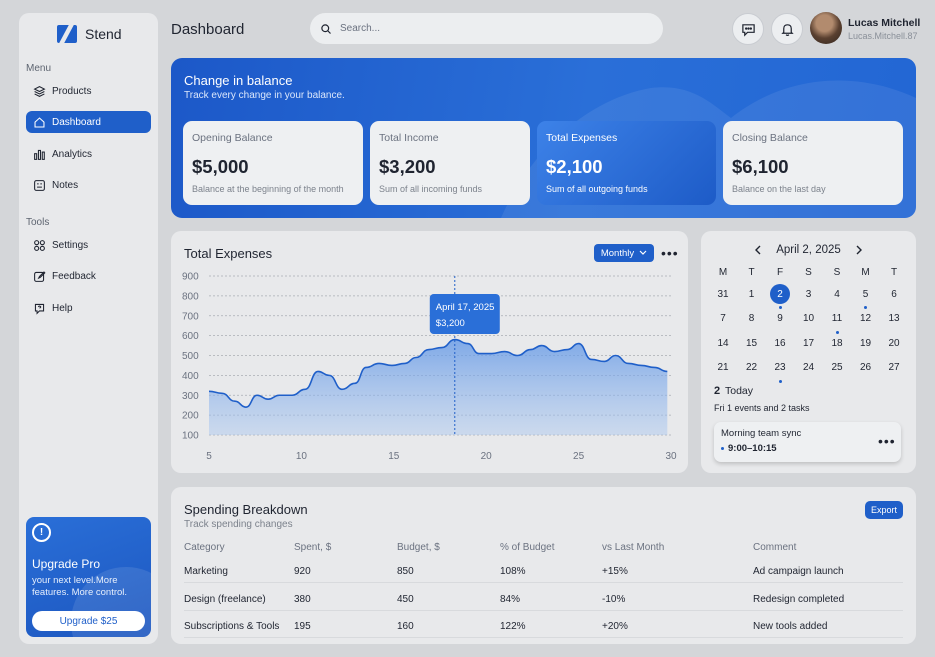 Image resolution: width=935 pixels, height=657 pixels. What do you see at coordinates (866, 368) in the screenshot?
I see `calendar-day: 26` at bounding box center [866, 368].